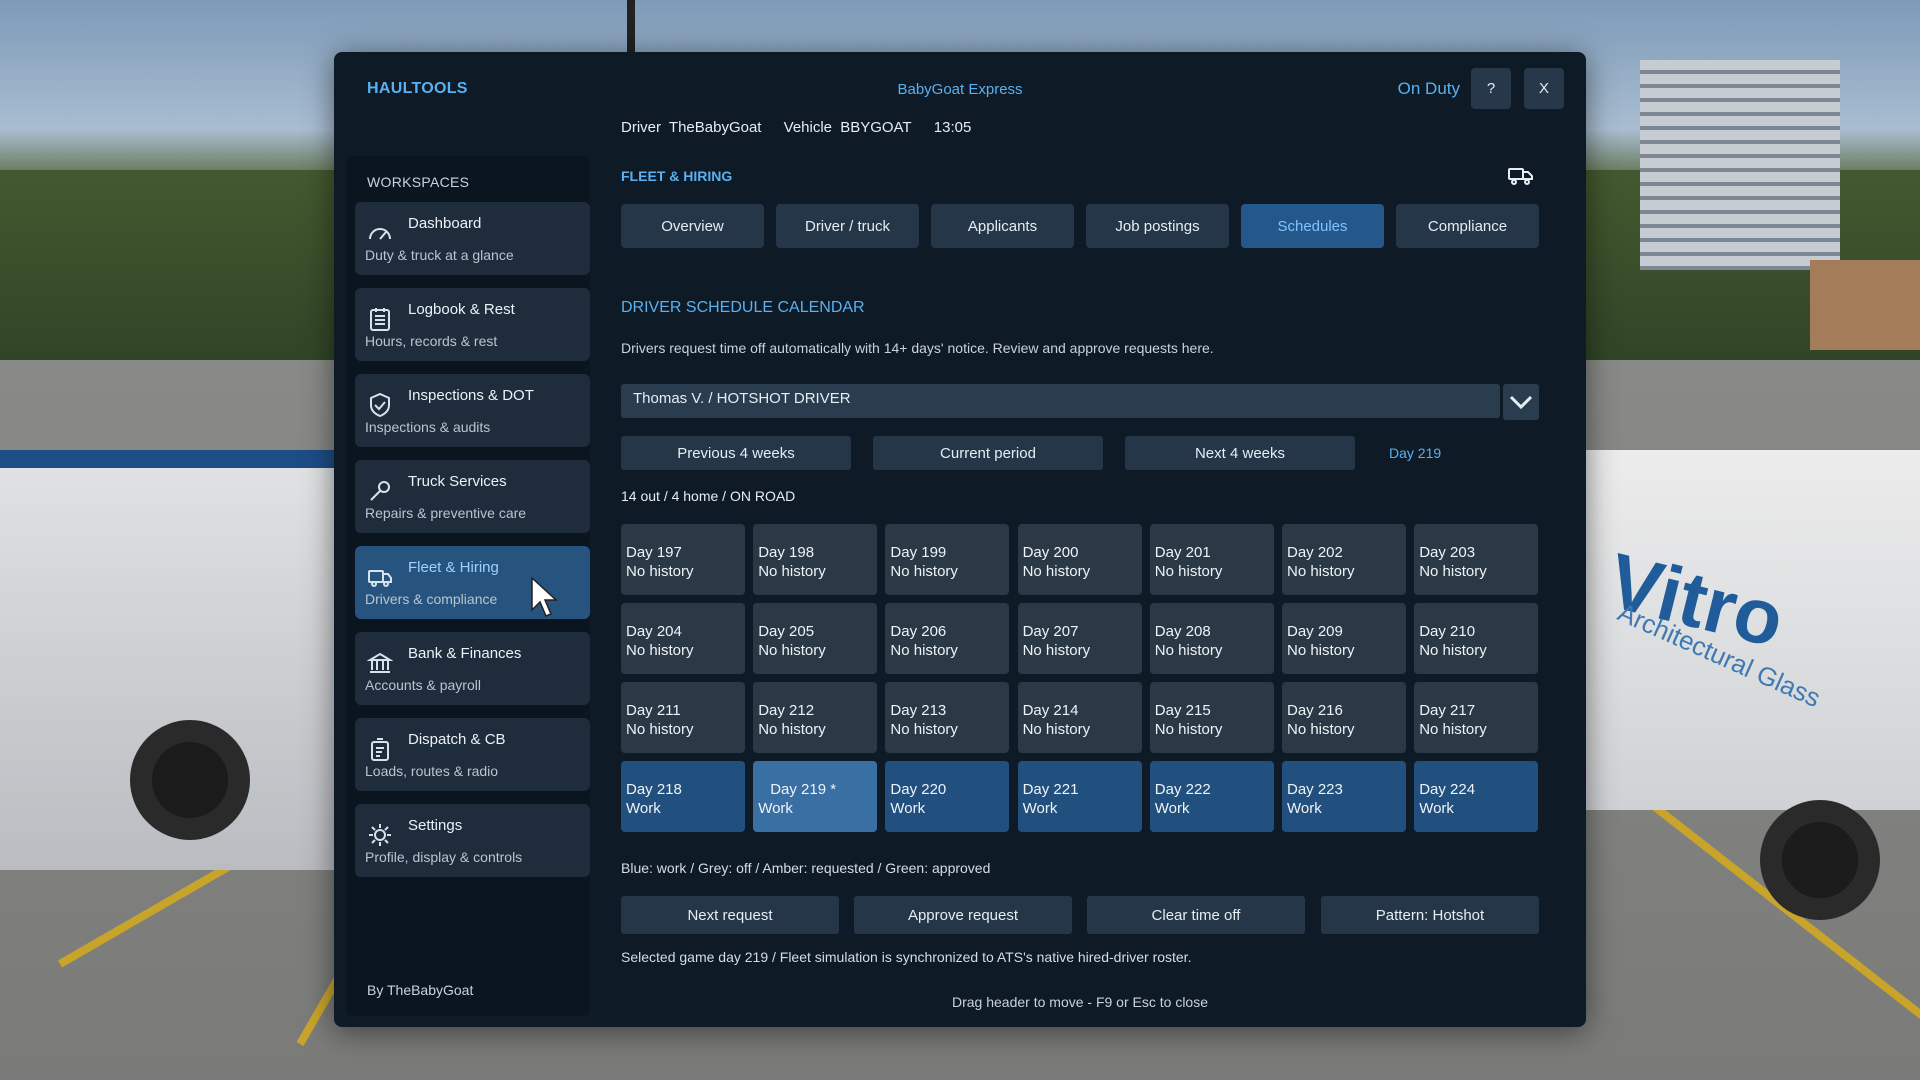 Image resolution: width=1920 pixels, height=1080 pixels. Describe the element at coordinates (1344, 638) in the screenshot. I see `schedule-day-cell: Day 209 No history` at that location.